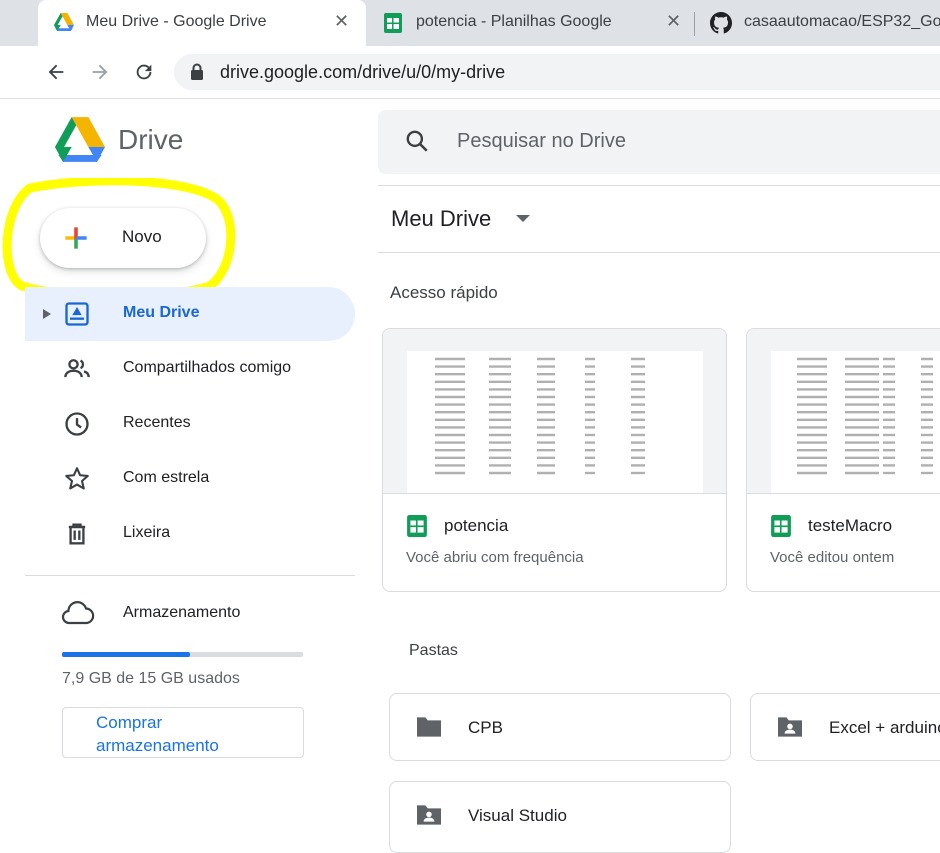  I want to click on file-name: testeMacro, so click(850, 525).